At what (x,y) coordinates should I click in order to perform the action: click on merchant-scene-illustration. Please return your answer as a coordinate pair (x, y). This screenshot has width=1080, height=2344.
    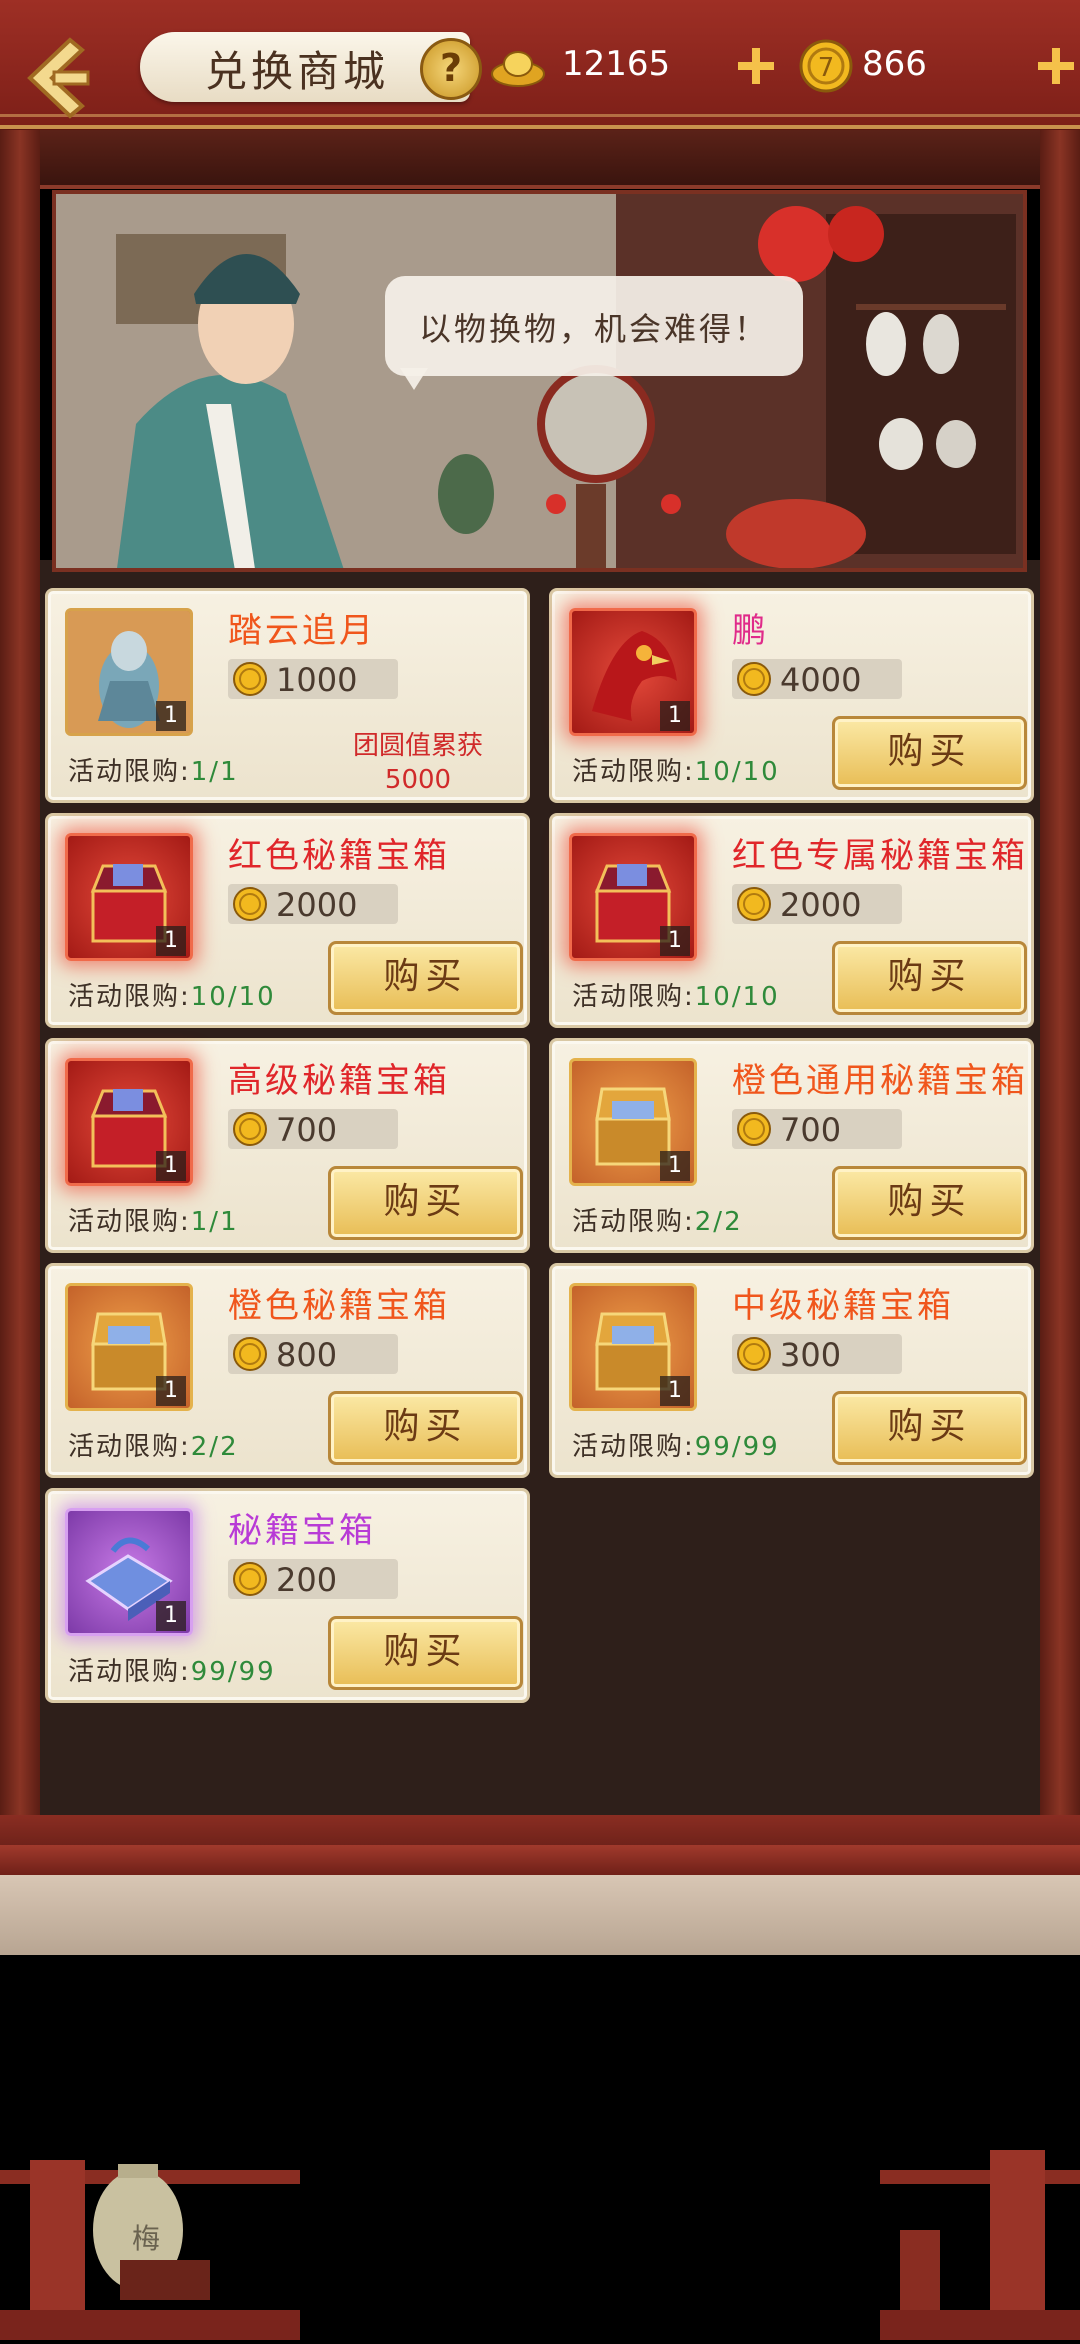
    Looking at the image, I should click on (539, 381).